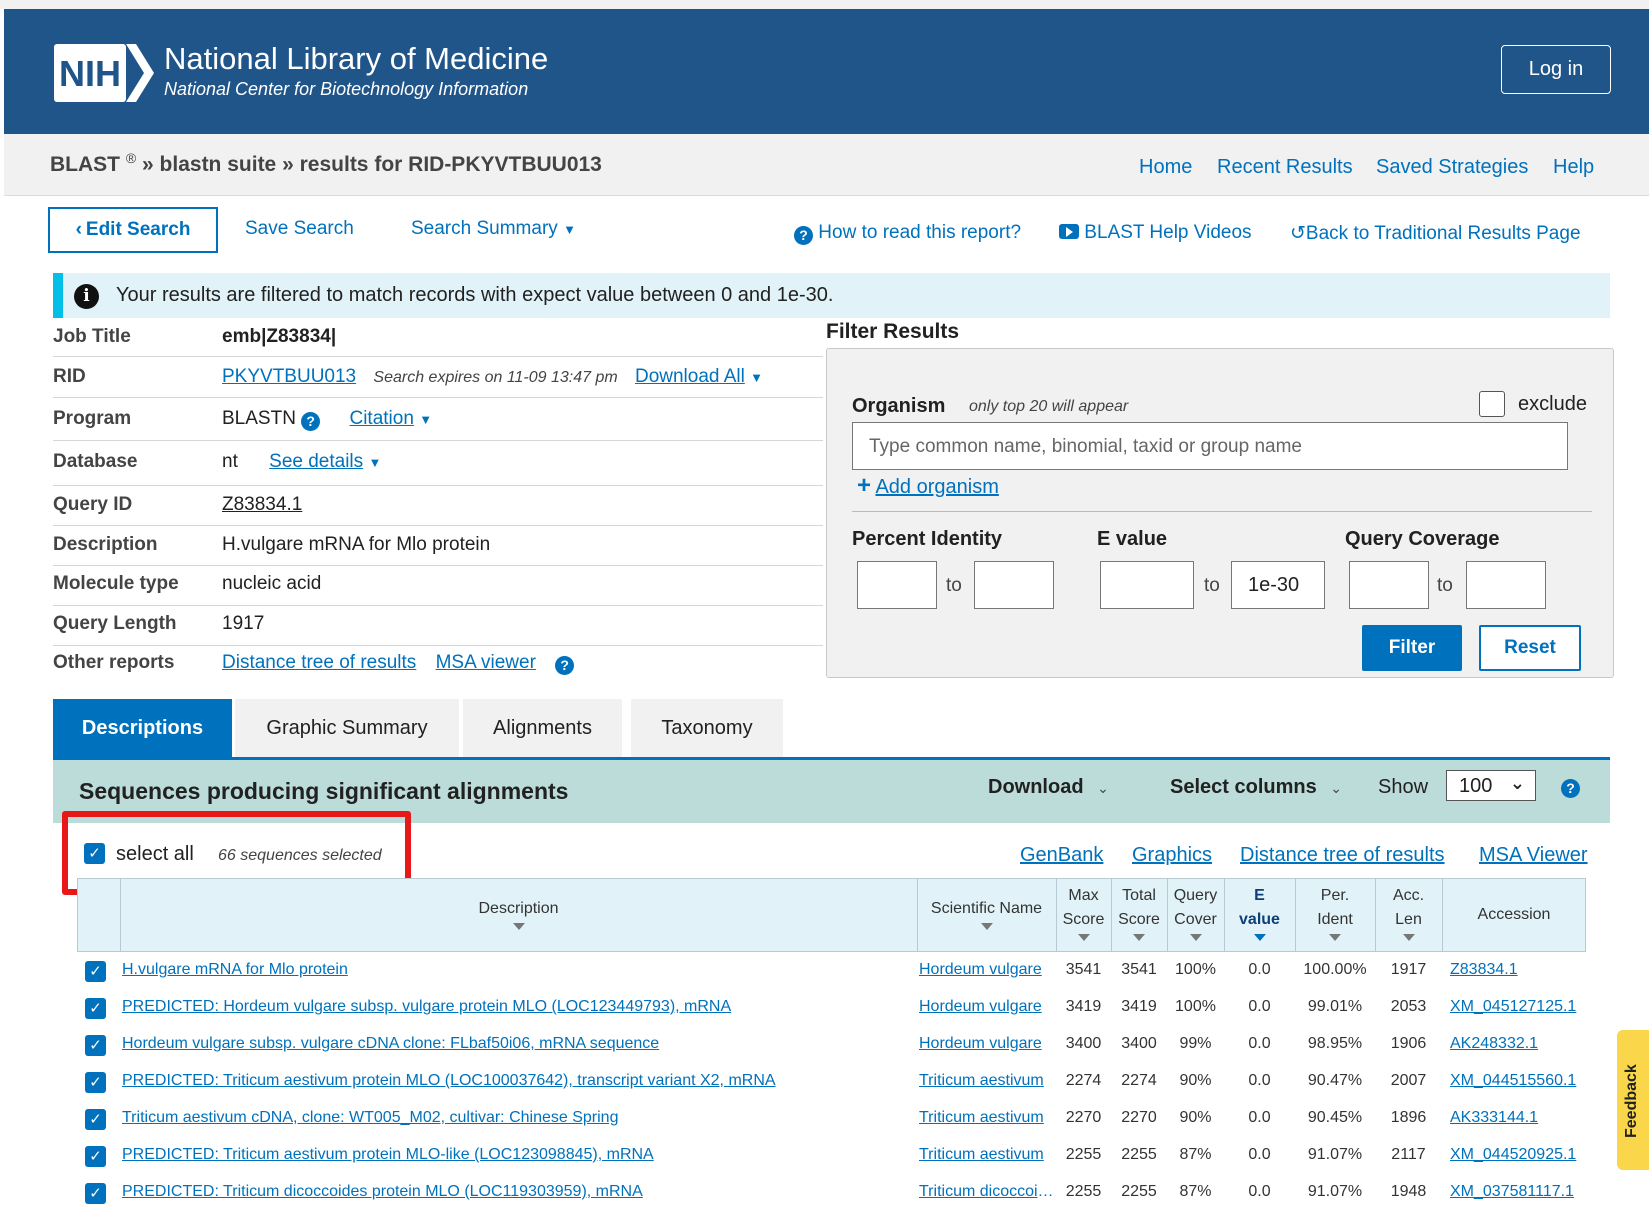 This screenshot has height=1224, width=1649. Describe the element at coordinates (1452, 167) in the screenshot. I see `nav-saved-strategies: Saved Strategies` at that location.